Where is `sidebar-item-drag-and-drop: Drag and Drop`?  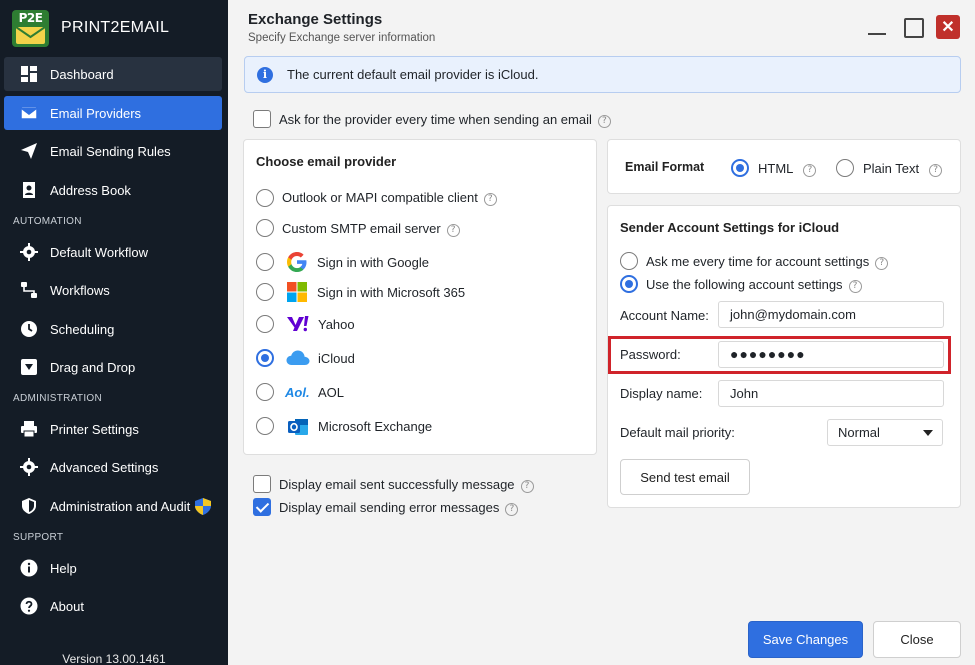 sidebar-item-drag-and-drop: Drag and Drop is located at coordinates (113, 367).